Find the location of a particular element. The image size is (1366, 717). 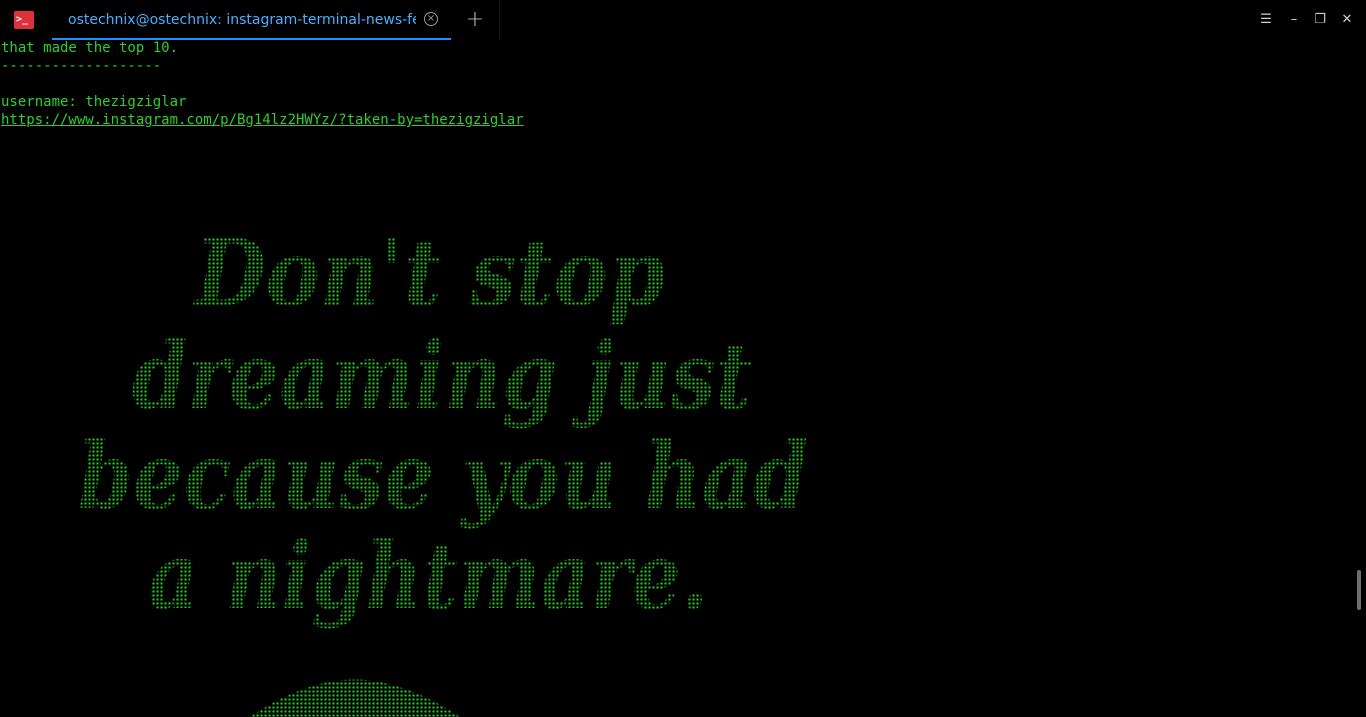

output-line: that made the top 10. is located at coordinates (90, 48).